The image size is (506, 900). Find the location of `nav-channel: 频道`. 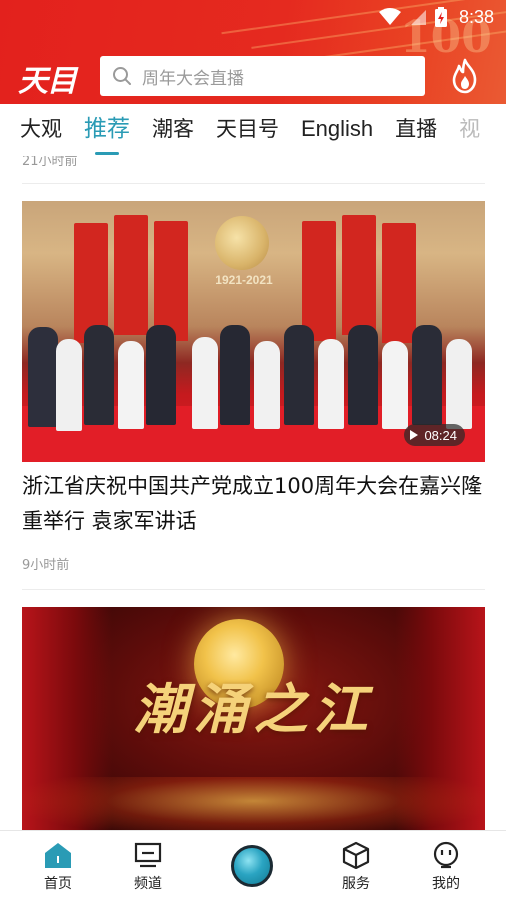

nav-channel: 频道 is located at coordinates (148, 865).